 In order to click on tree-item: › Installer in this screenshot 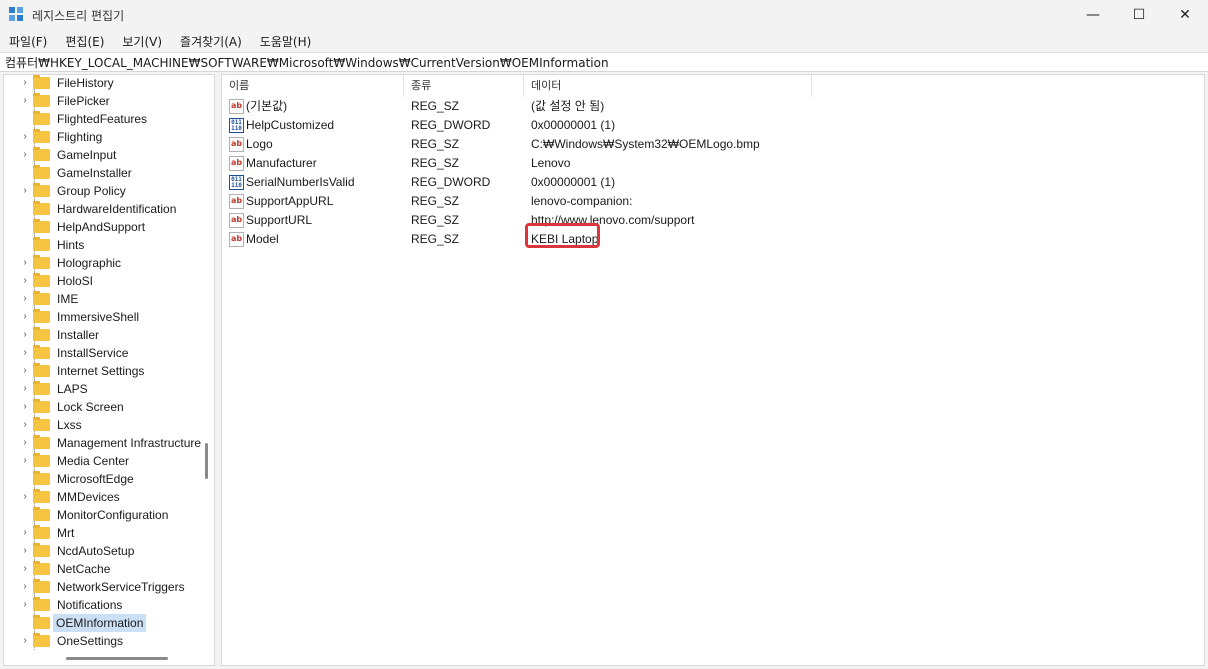, I will do `click(104, 335)`.